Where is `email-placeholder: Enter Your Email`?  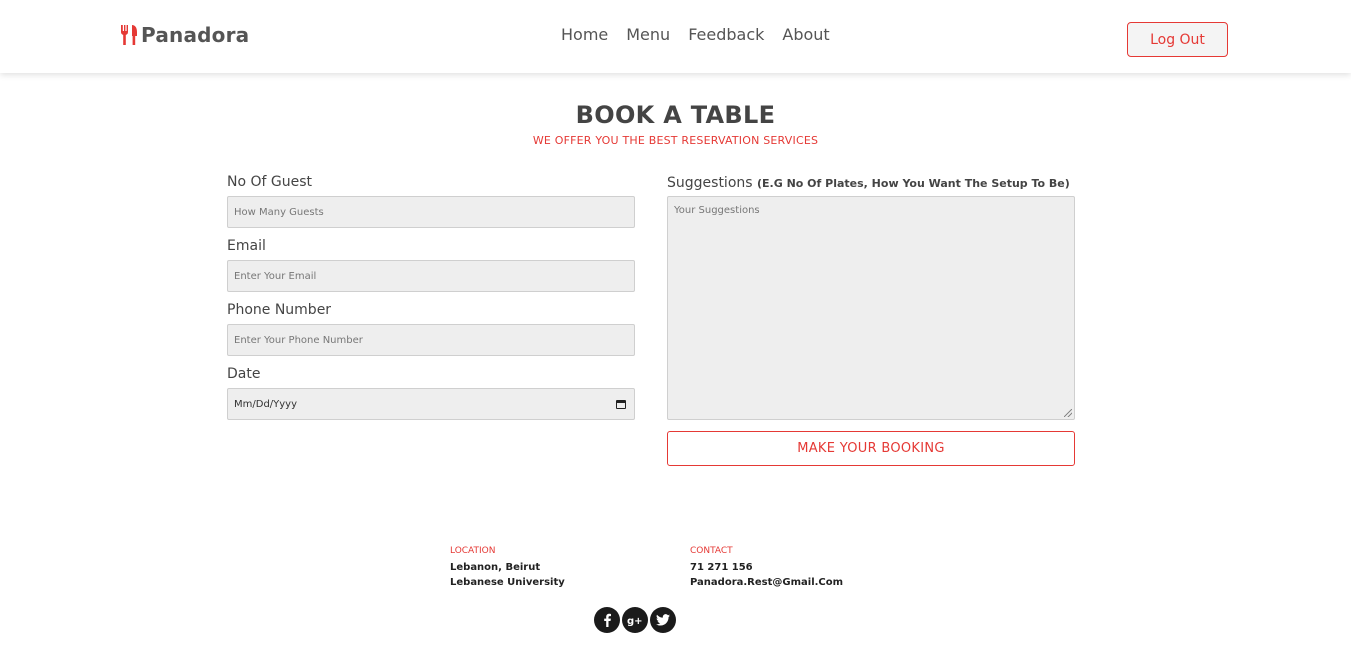
email-placeholder: Enter Your Email is located at coordinates (275, 276).